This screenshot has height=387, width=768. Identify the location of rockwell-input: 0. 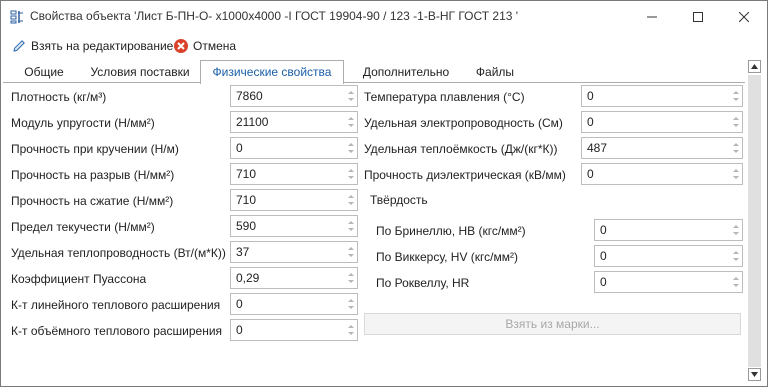
(668, 282).